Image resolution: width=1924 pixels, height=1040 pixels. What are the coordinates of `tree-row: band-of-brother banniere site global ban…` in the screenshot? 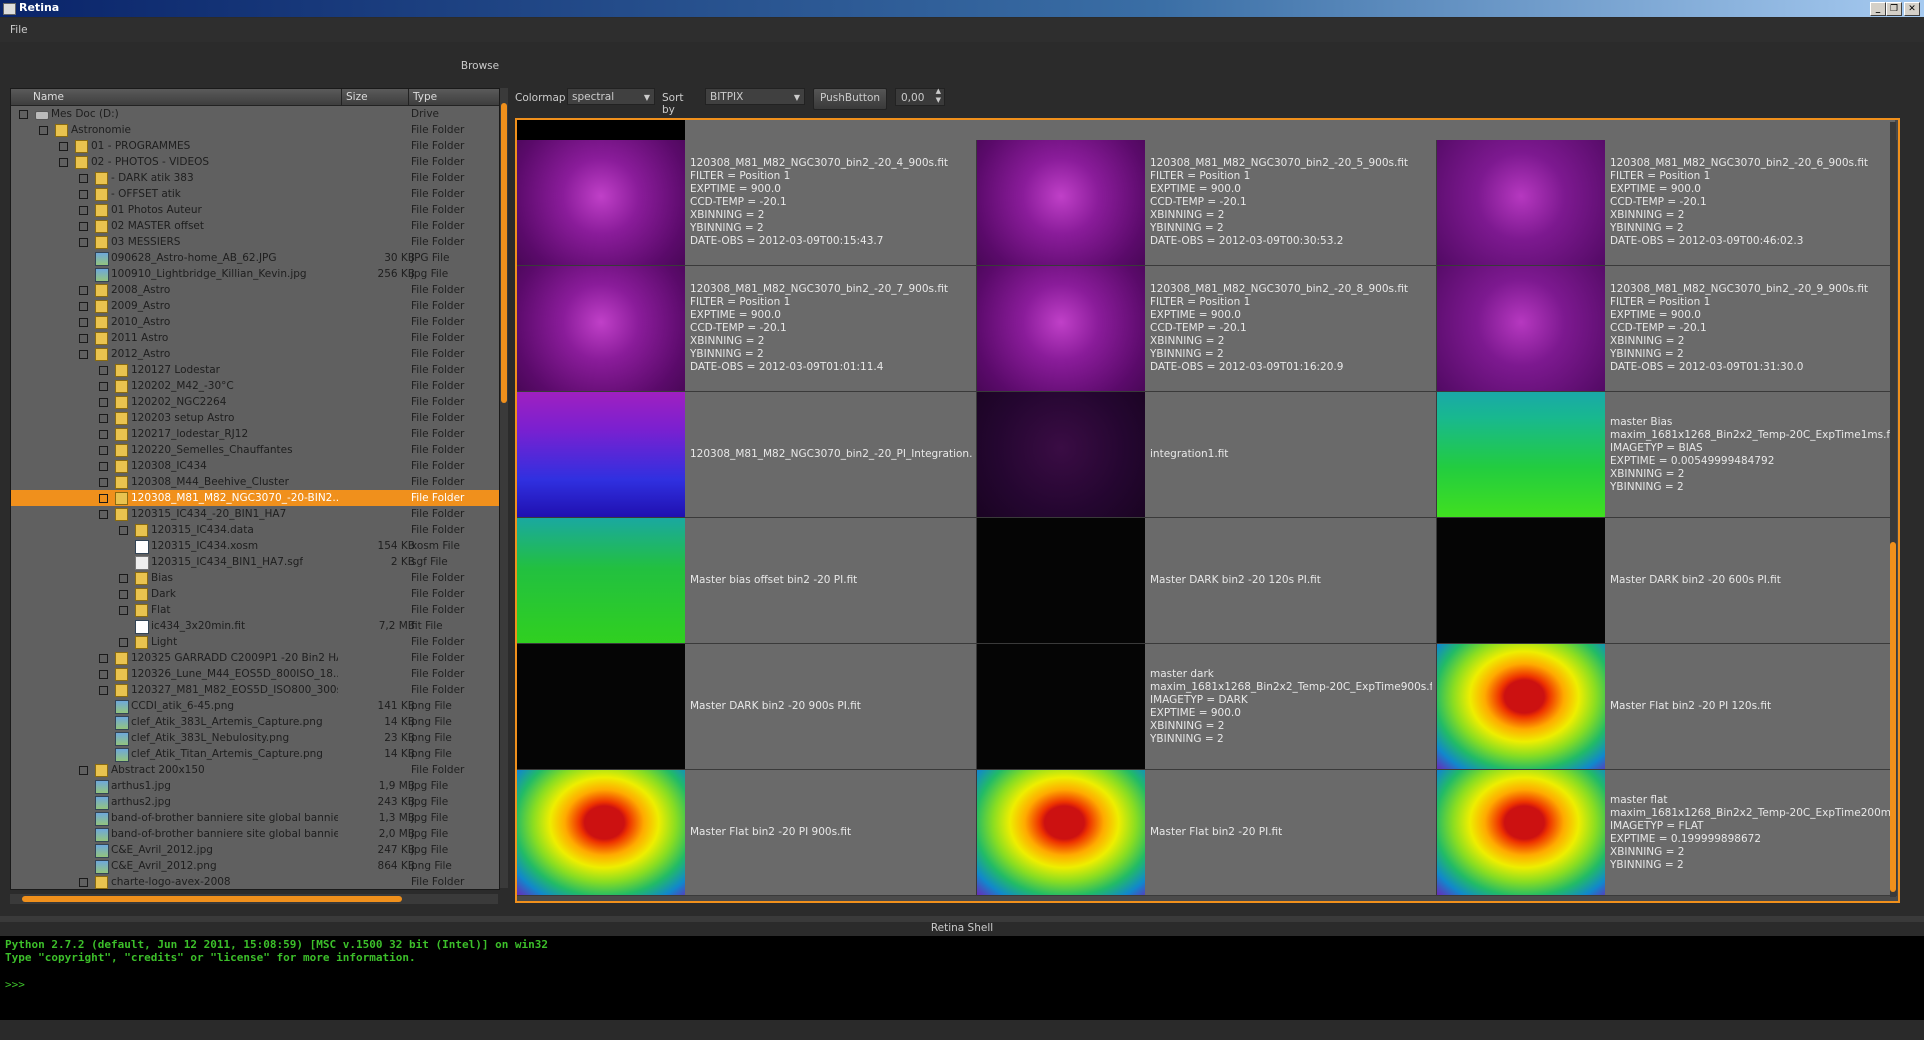 It's located at (255, 834).